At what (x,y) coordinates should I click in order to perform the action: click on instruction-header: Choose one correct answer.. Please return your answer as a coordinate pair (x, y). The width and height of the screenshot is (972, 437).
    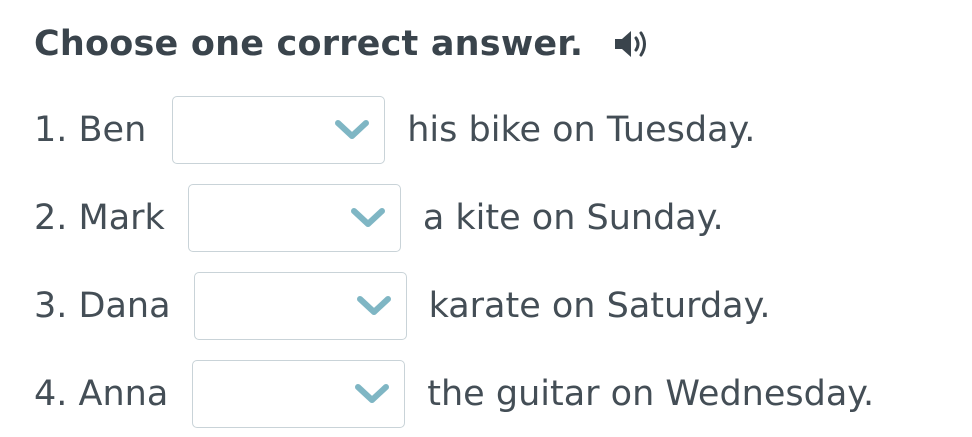
    Looking at the image, I should click on (342, 44).